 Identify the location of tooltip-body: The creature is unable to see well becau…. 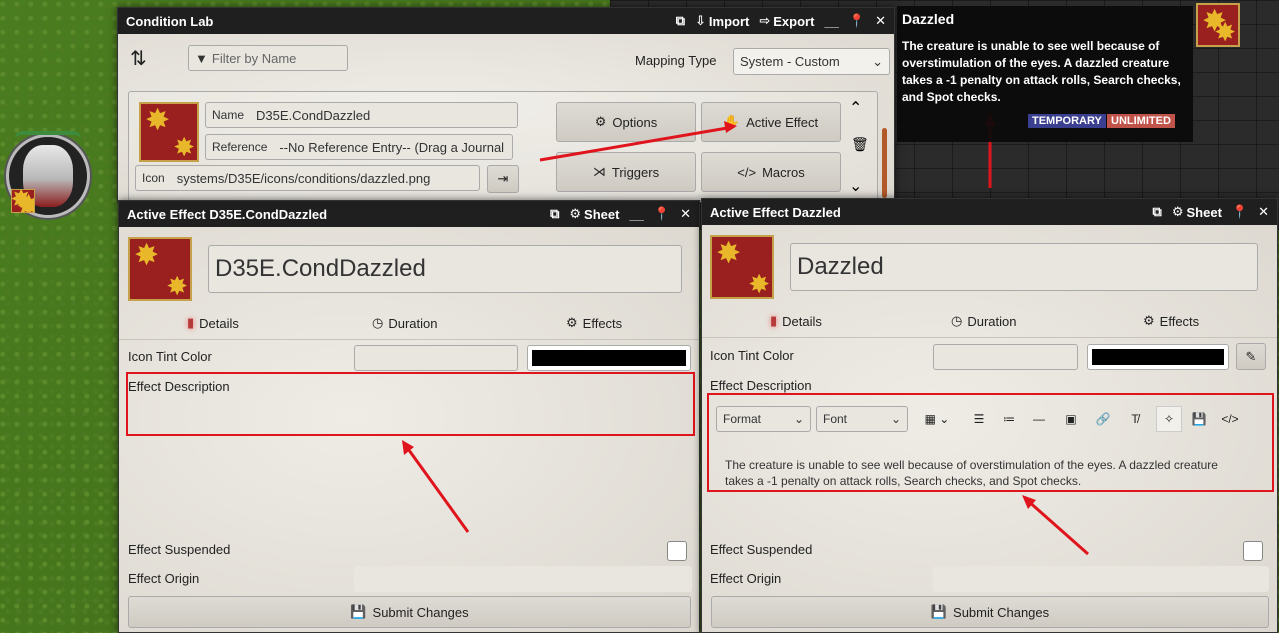
(1041, 71).